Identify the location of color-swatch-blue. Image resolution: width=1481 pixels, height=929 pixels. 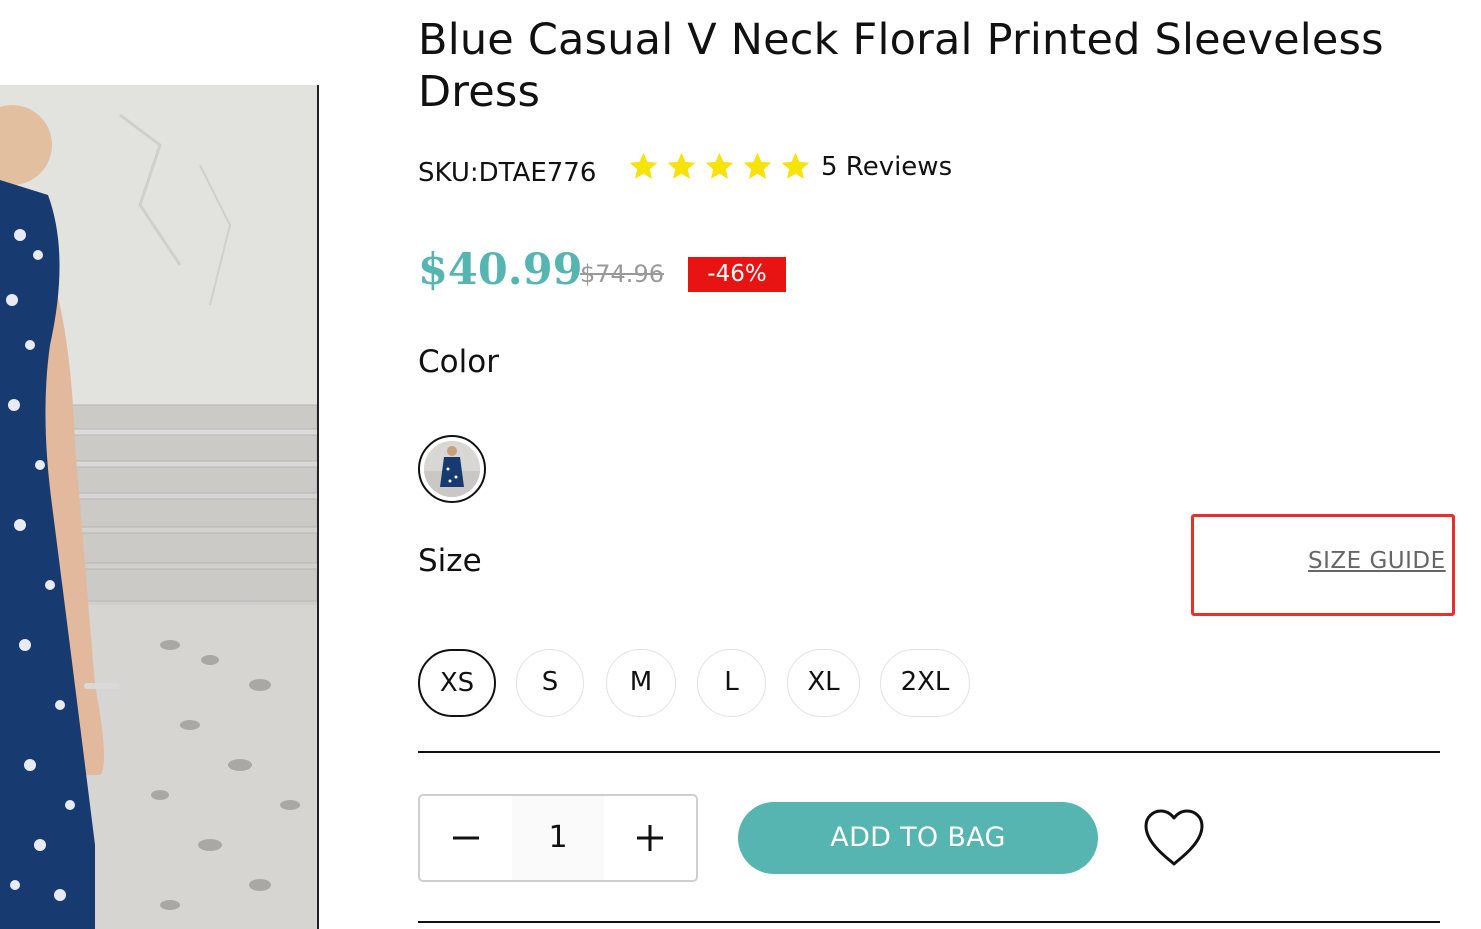
(452, 469).